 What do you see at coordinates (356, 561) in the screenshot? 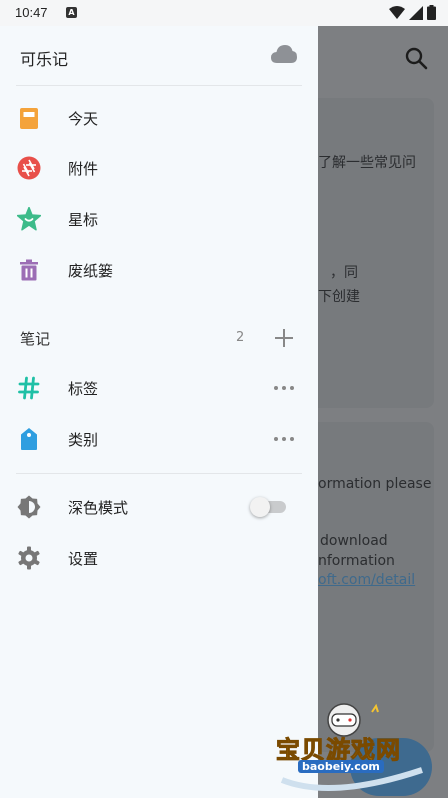
I see `note-preview-text: nformation` at bounding box center [356, 561].